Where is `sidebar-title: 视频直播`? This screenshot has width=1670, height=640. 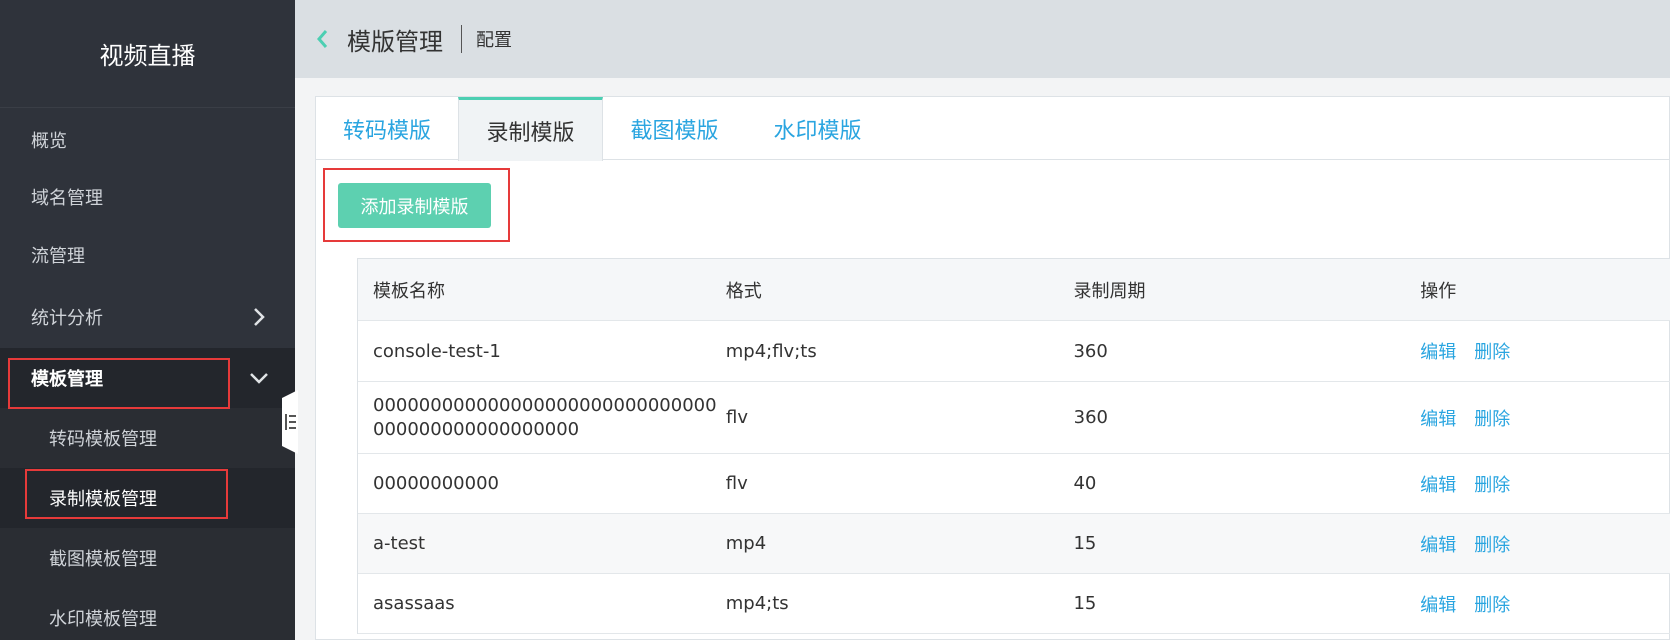 sidebar-title: 视频直播 is located at coordinates (147, 54).